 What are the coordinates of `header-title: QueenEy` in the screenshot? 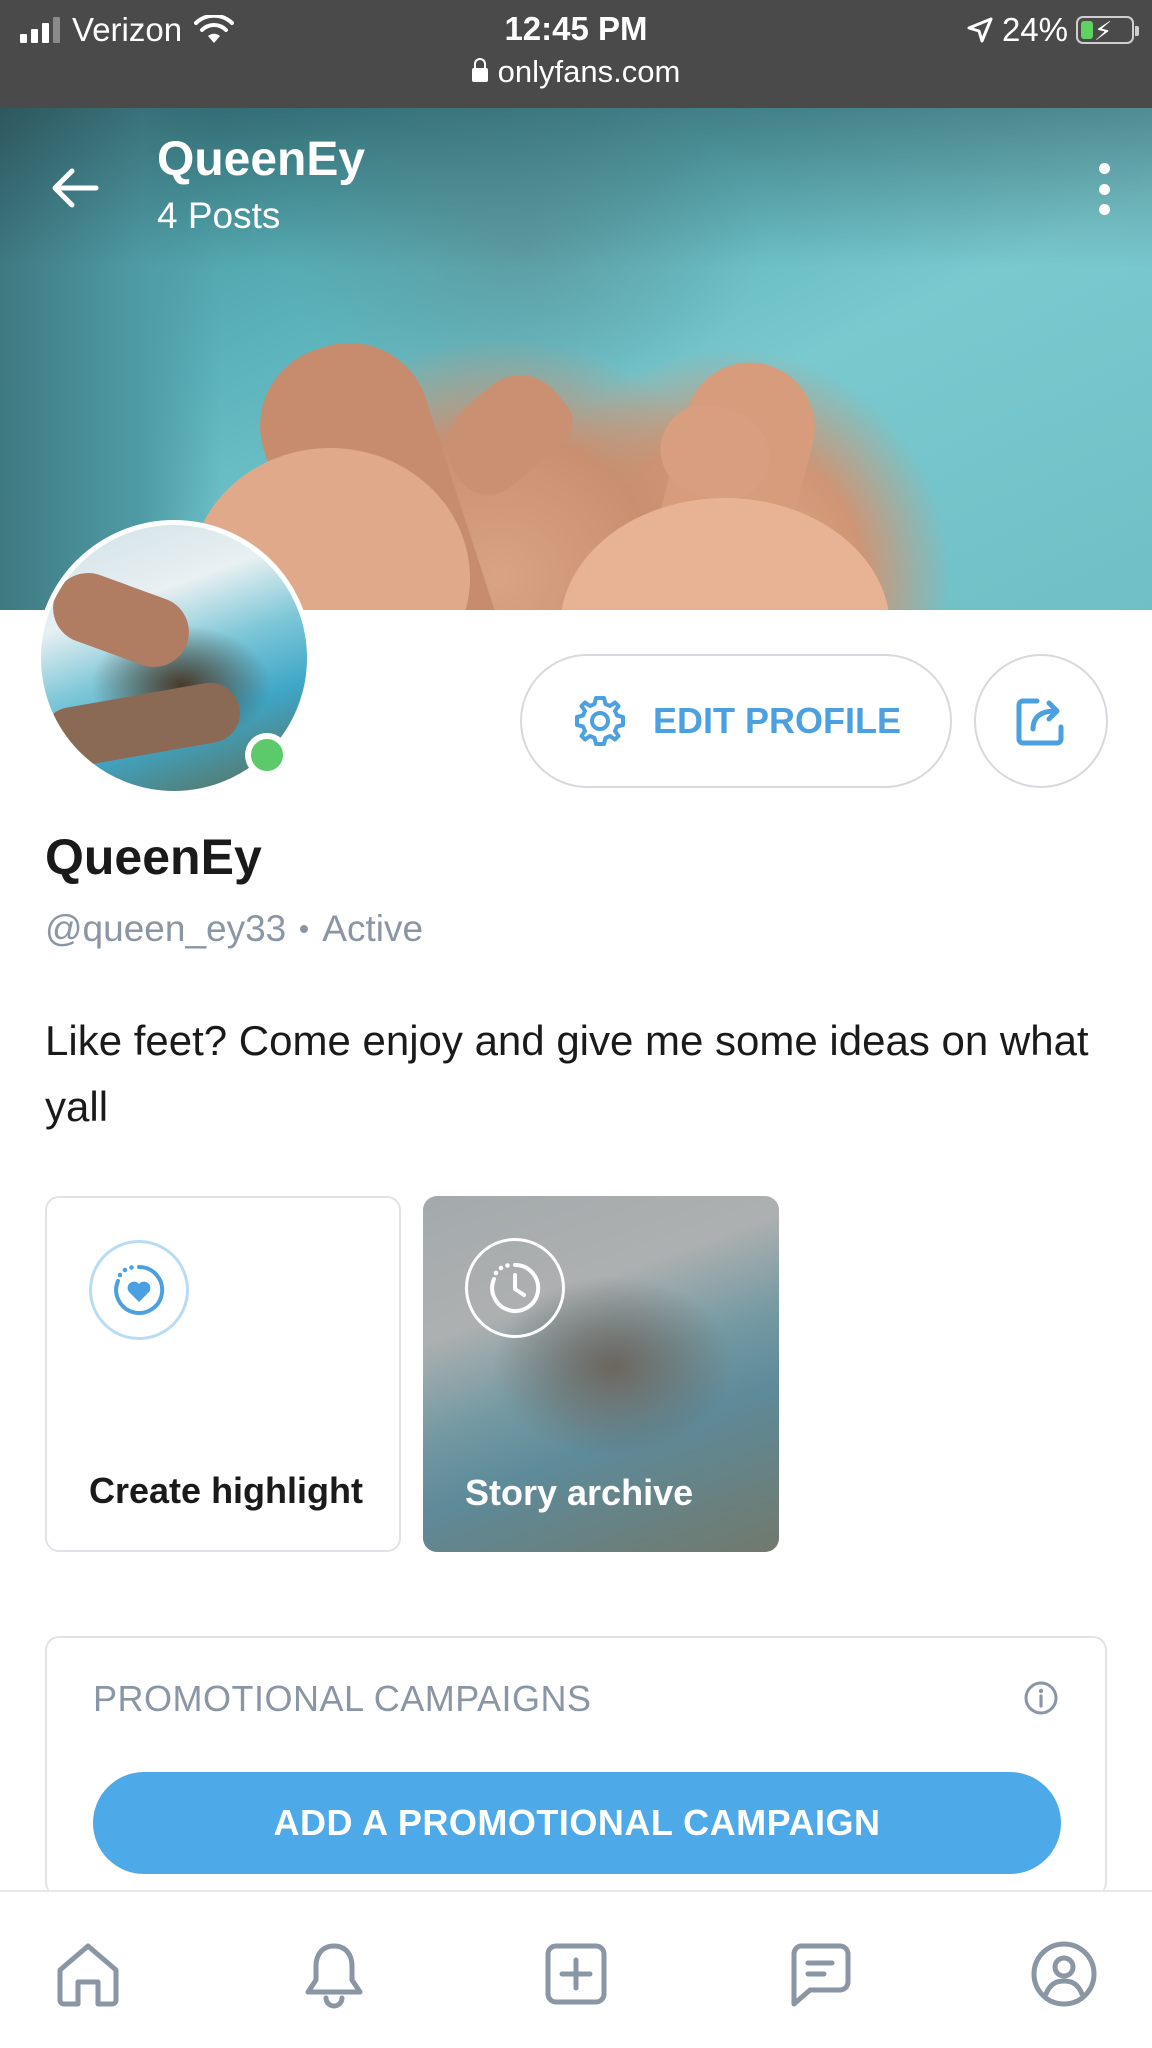 It's located at (261, 159).